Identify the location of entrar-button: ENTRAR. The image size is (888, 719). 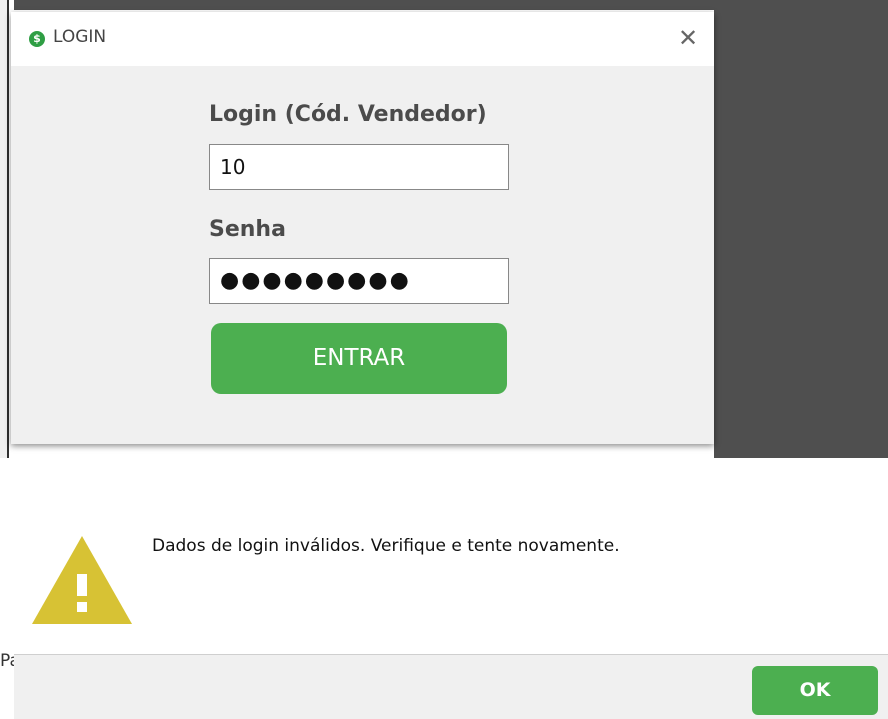
(359, 358).